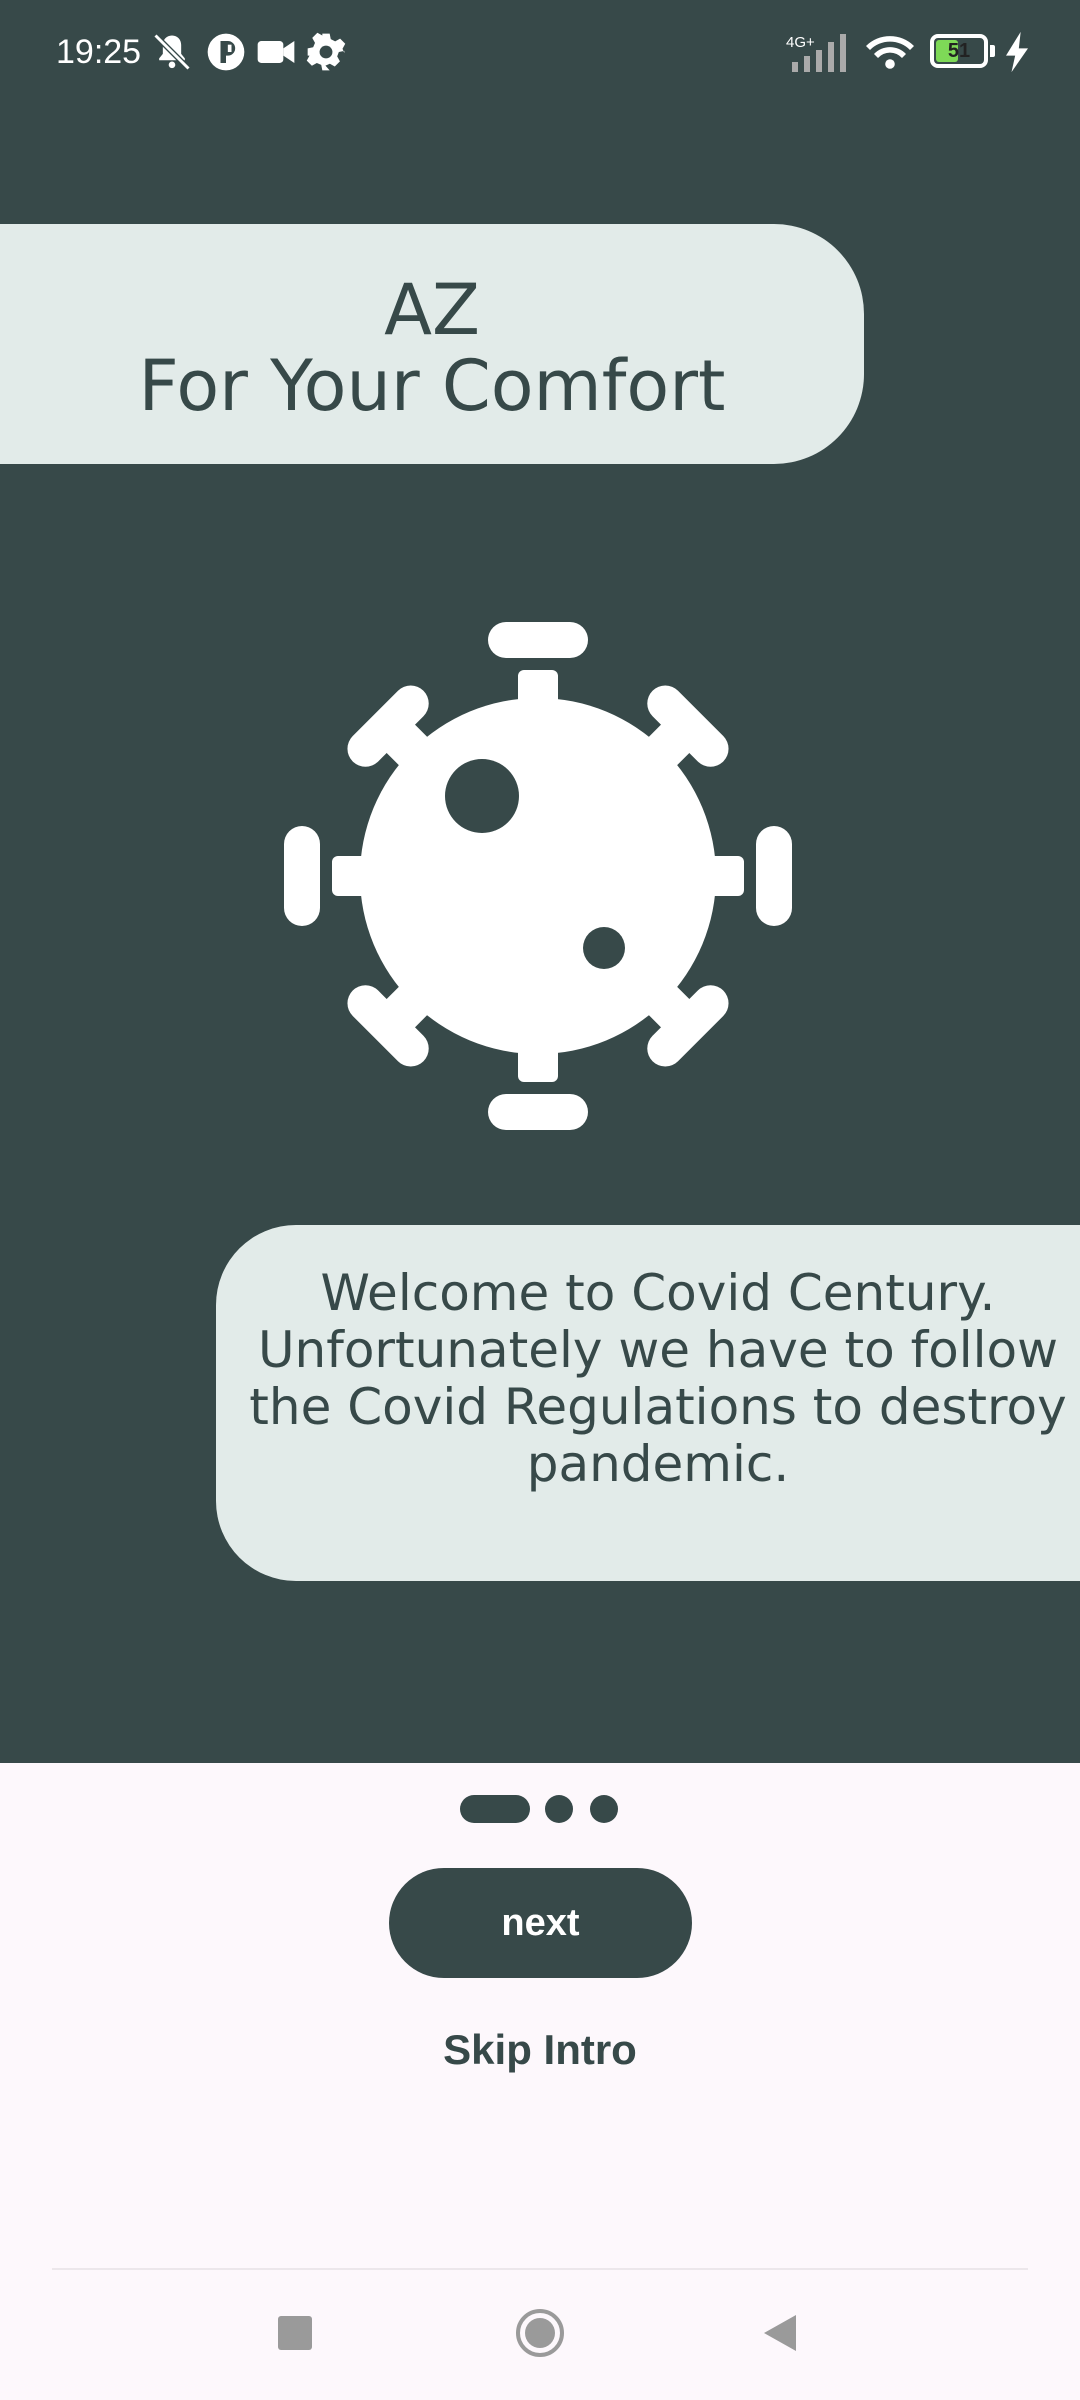 This screenshot has height=2400, width=1080. I want to click on battery-nub, so click(992, 51).